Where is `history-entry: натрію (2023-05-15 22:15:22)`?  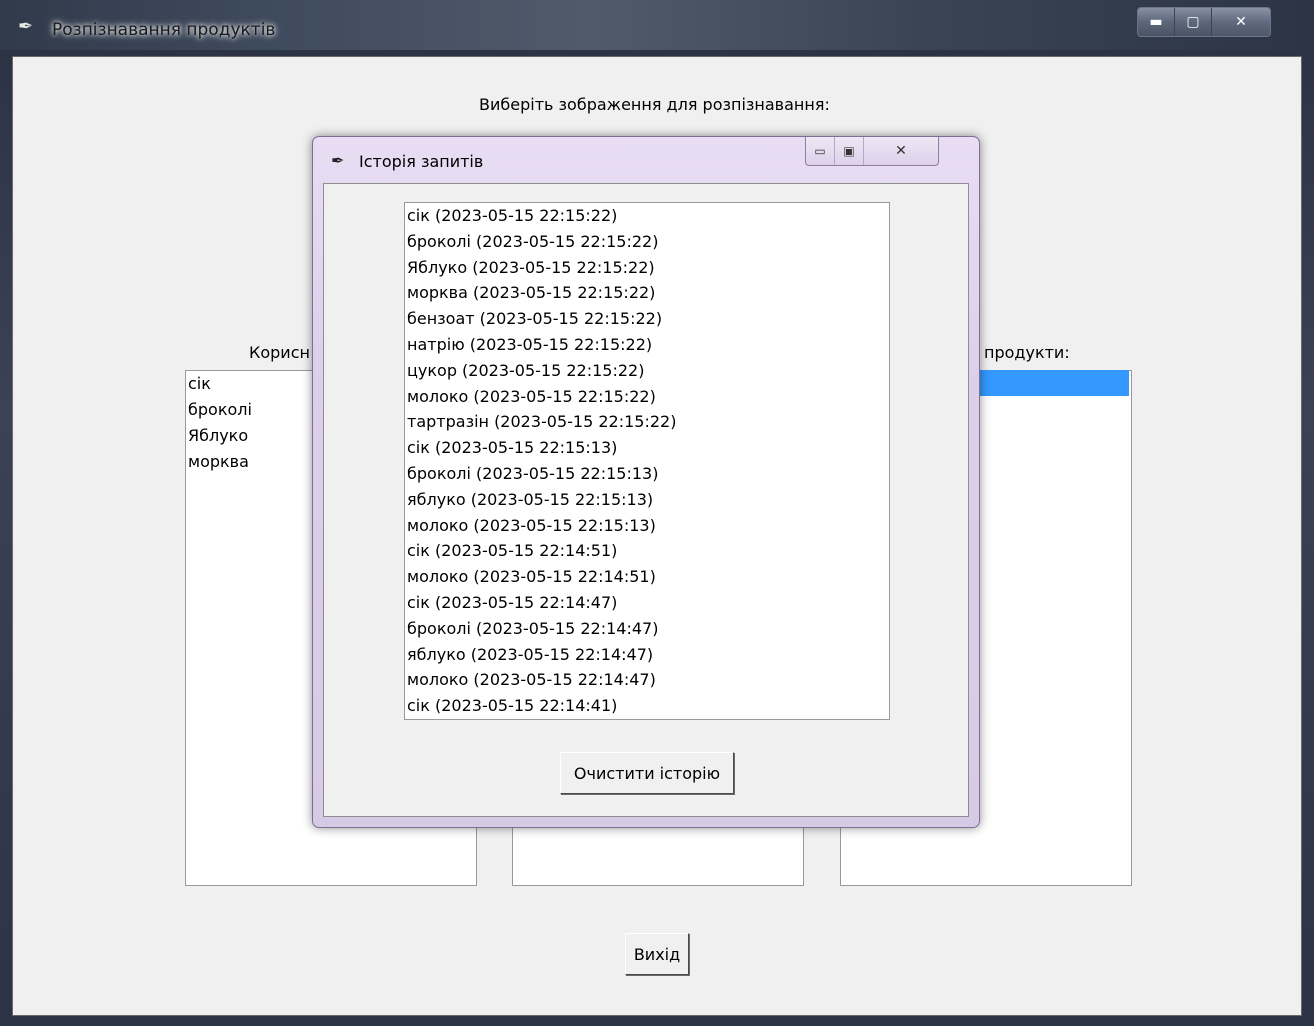
history-entry: натрію (2023-05-15 22:15:22) is located at coordinates (647, 345).